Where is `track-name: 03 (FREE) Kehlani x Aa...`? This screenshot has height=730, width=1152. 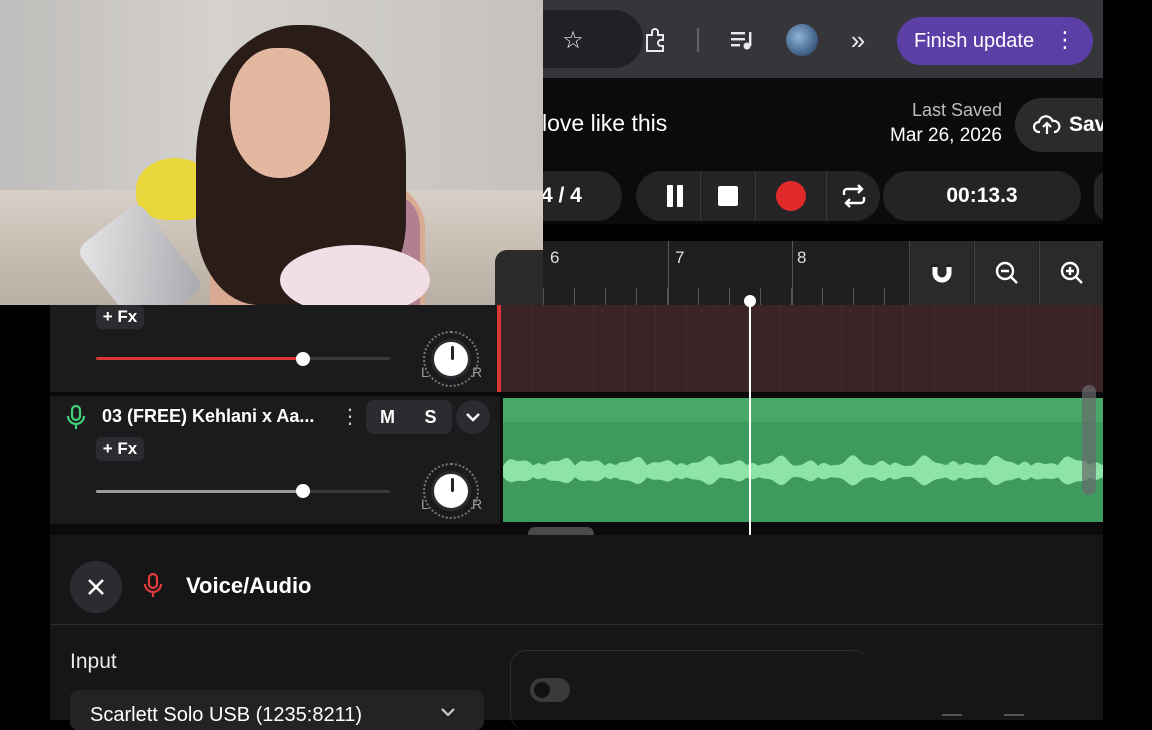
track-name: 03 (FREE) Kehlani x Aa... is located at coordinates (218, 416).